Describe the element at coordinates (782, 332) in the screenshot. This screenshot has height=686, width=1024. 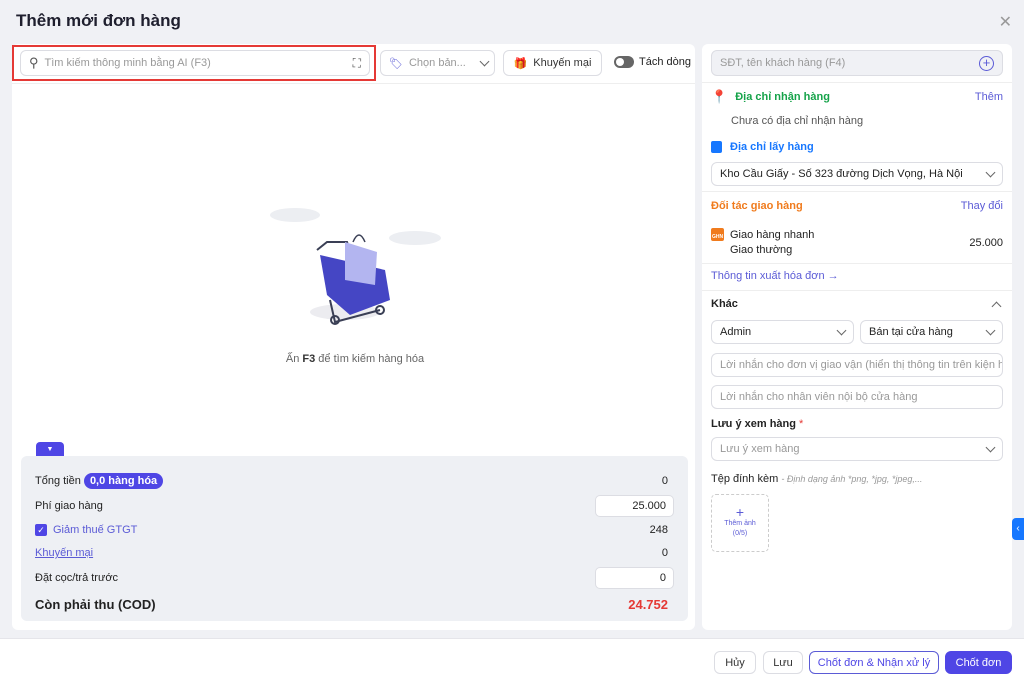
I see `staff-select: Admin` at that location.